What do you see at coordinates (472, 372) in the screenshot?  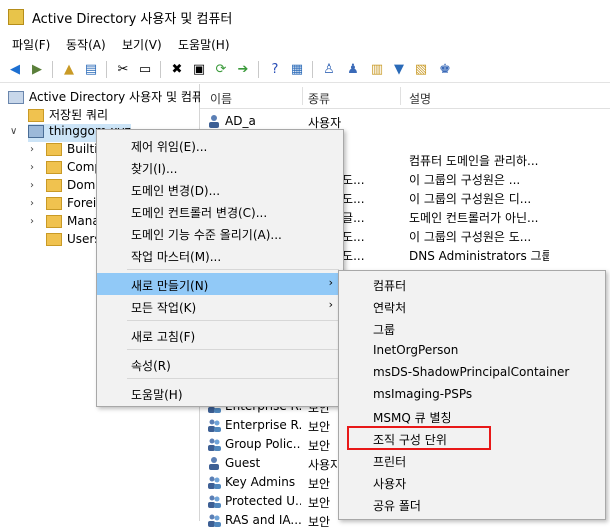 I see `submenu-item-msds-shadow: msDS-ShadowPrincipalContainer` at bounding box center [472, 372].